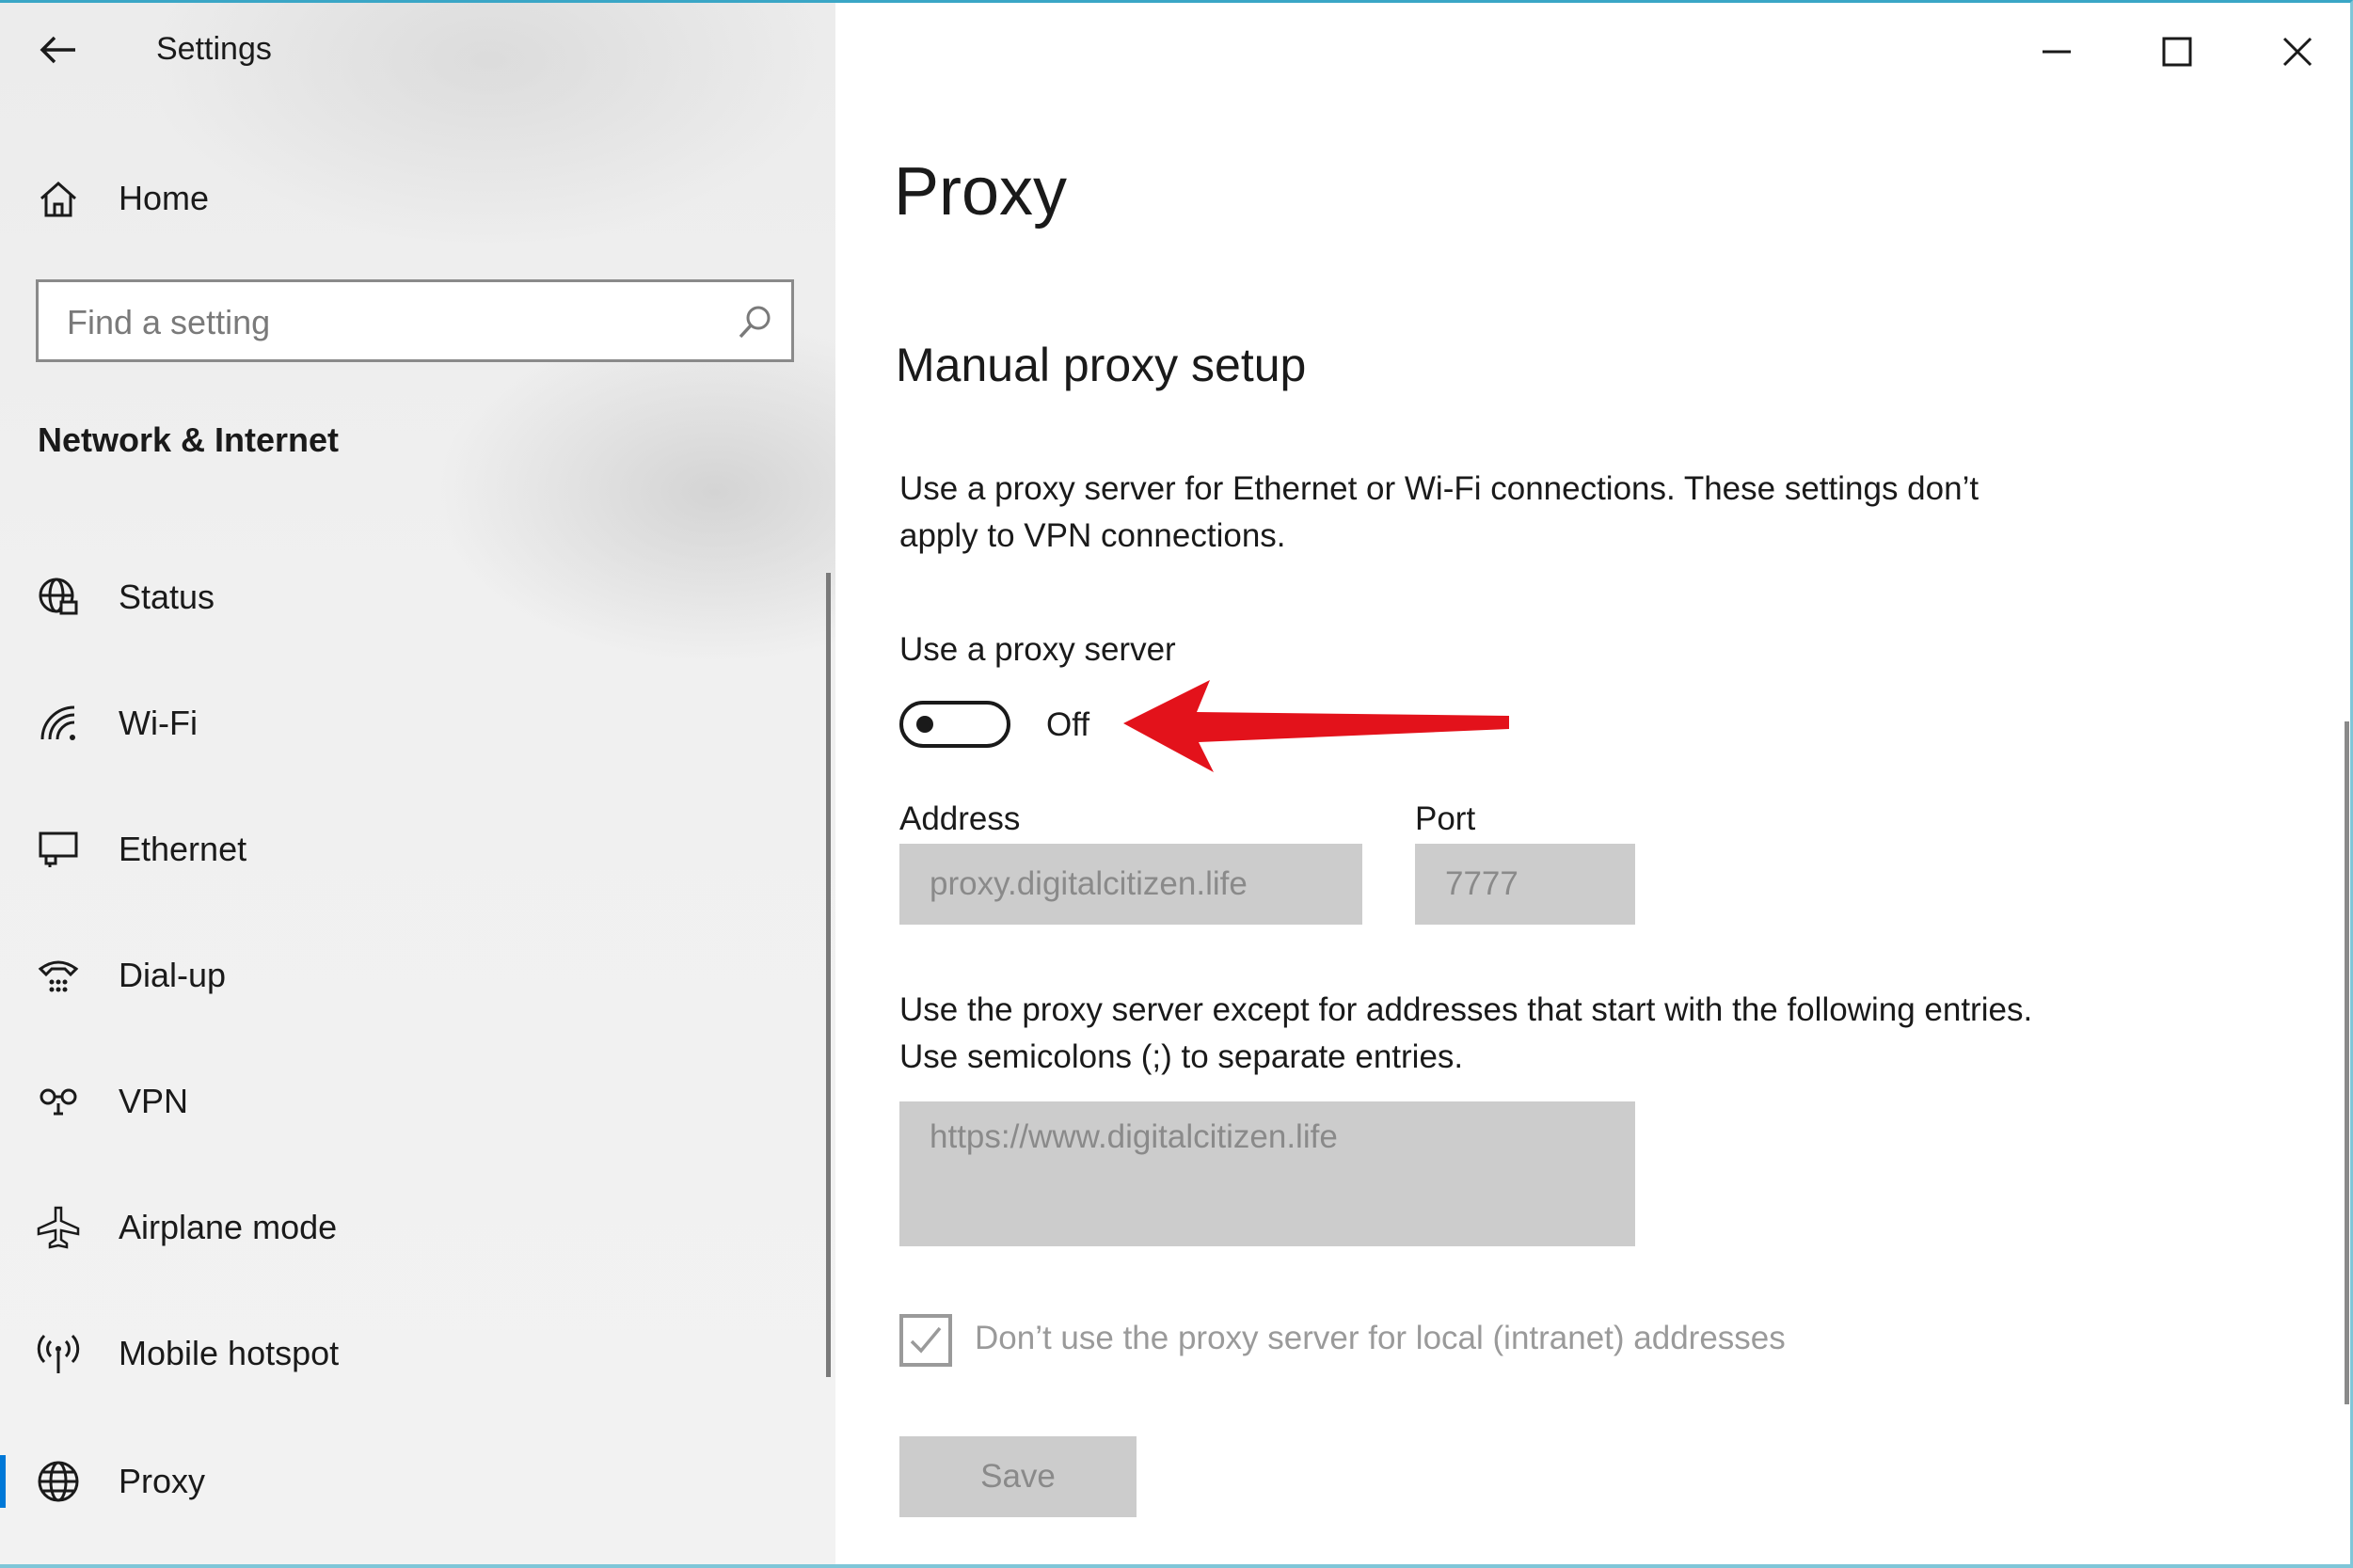  I want to click on search-box, so click(415, 320).